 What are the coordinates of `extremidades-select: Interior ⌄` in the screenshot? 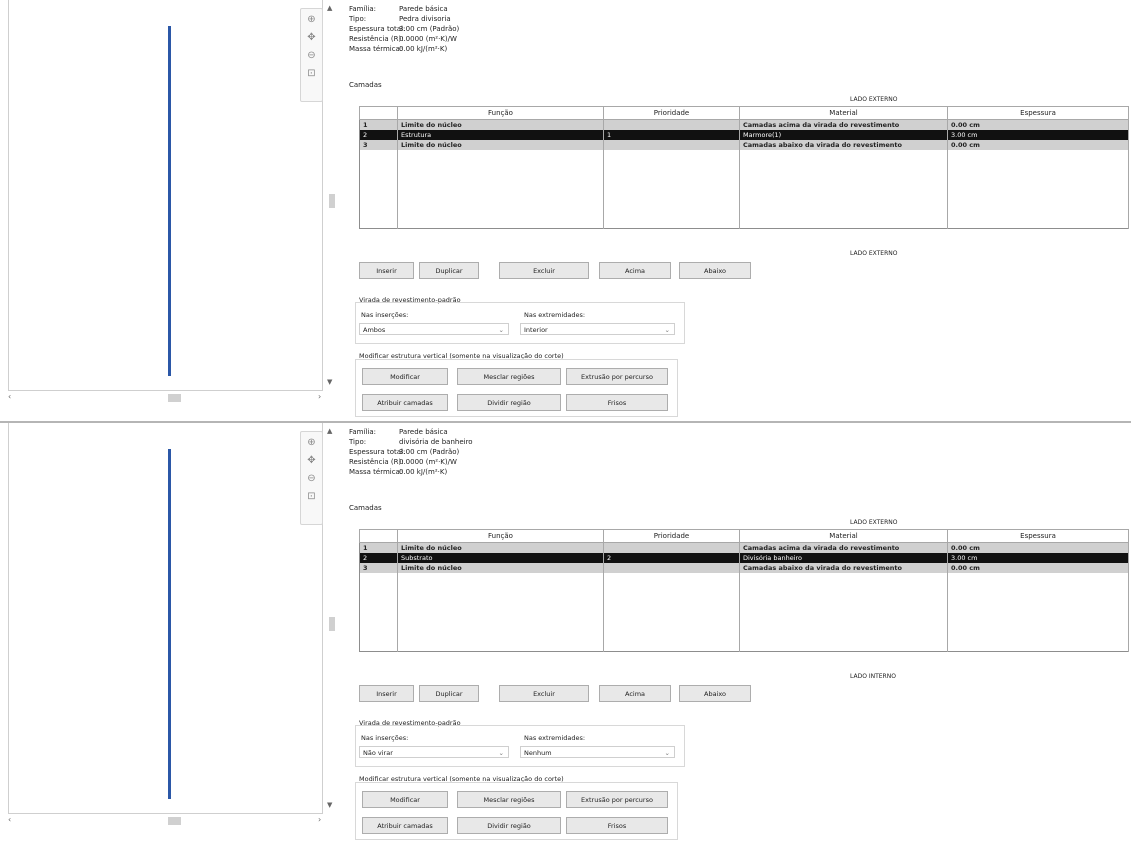 It's located at (597, 329).